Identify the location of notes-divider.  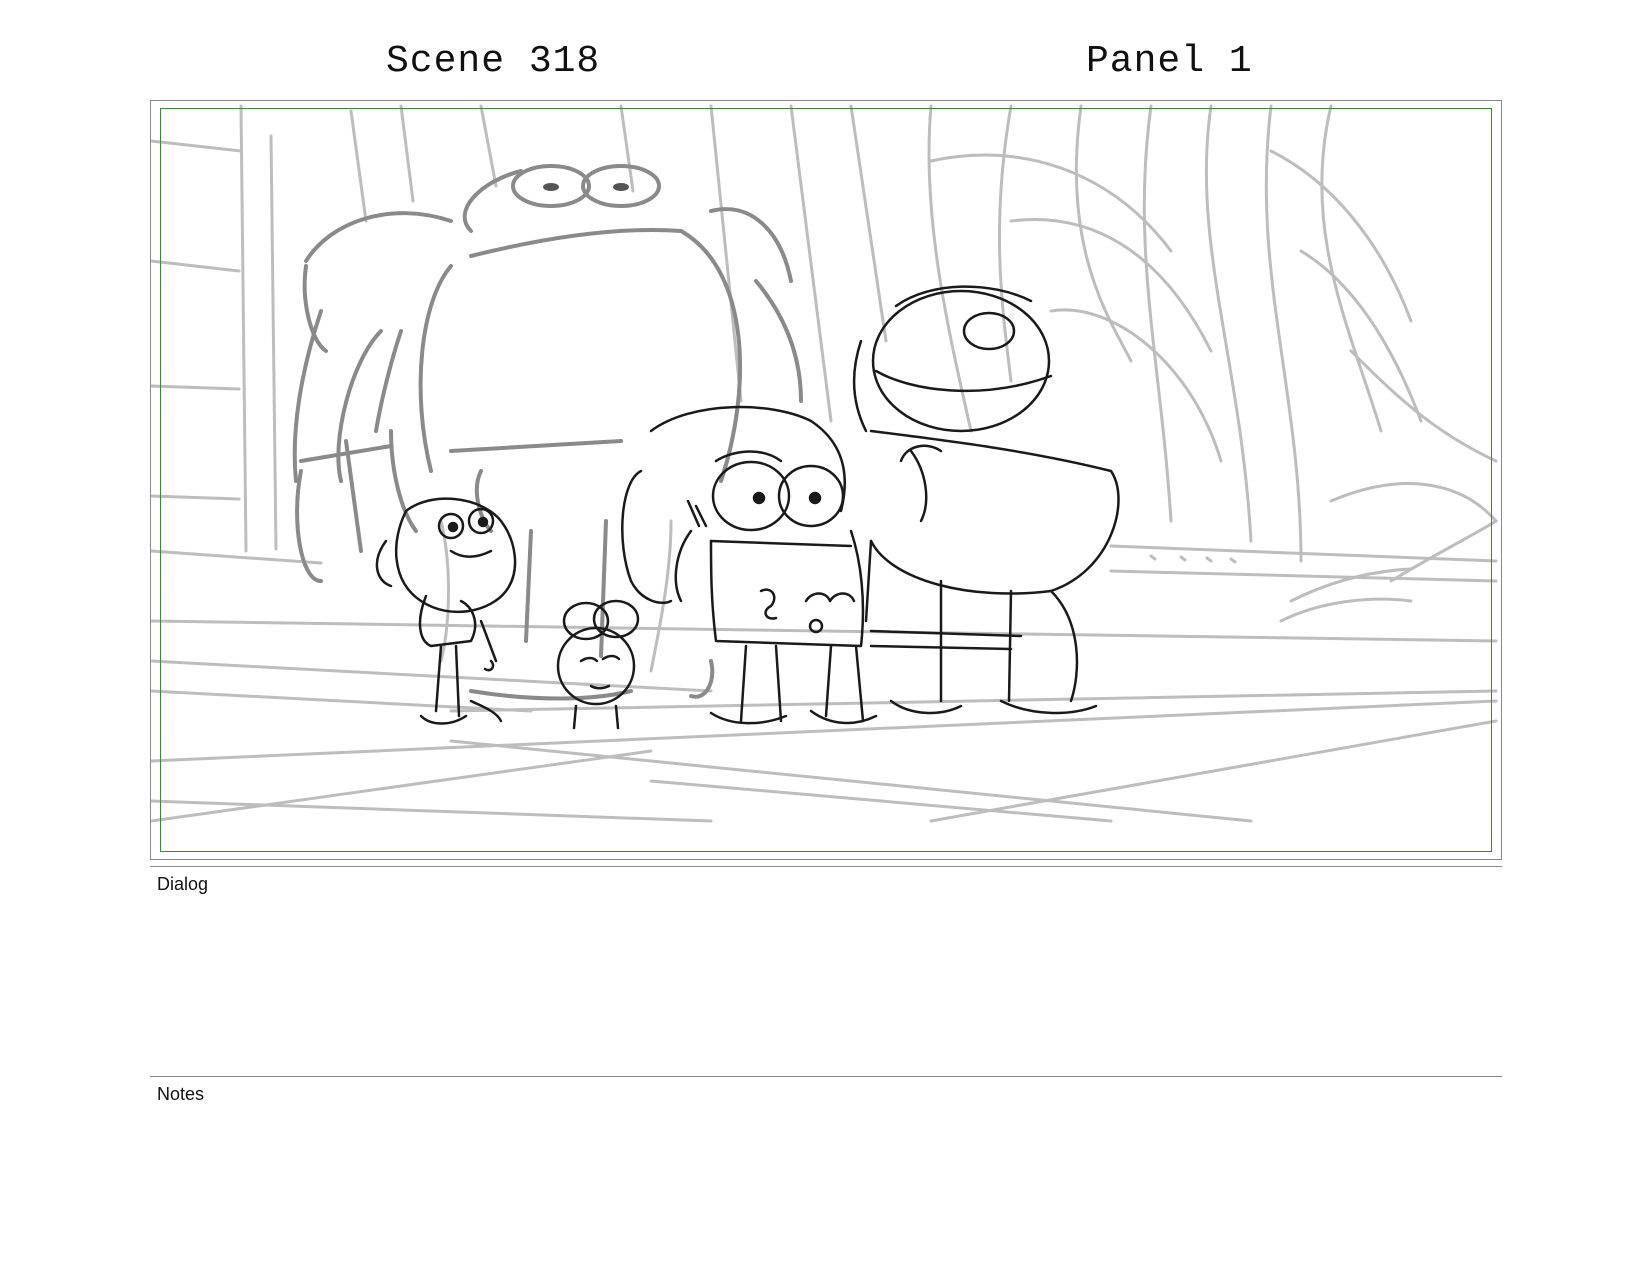
(826, 1076).